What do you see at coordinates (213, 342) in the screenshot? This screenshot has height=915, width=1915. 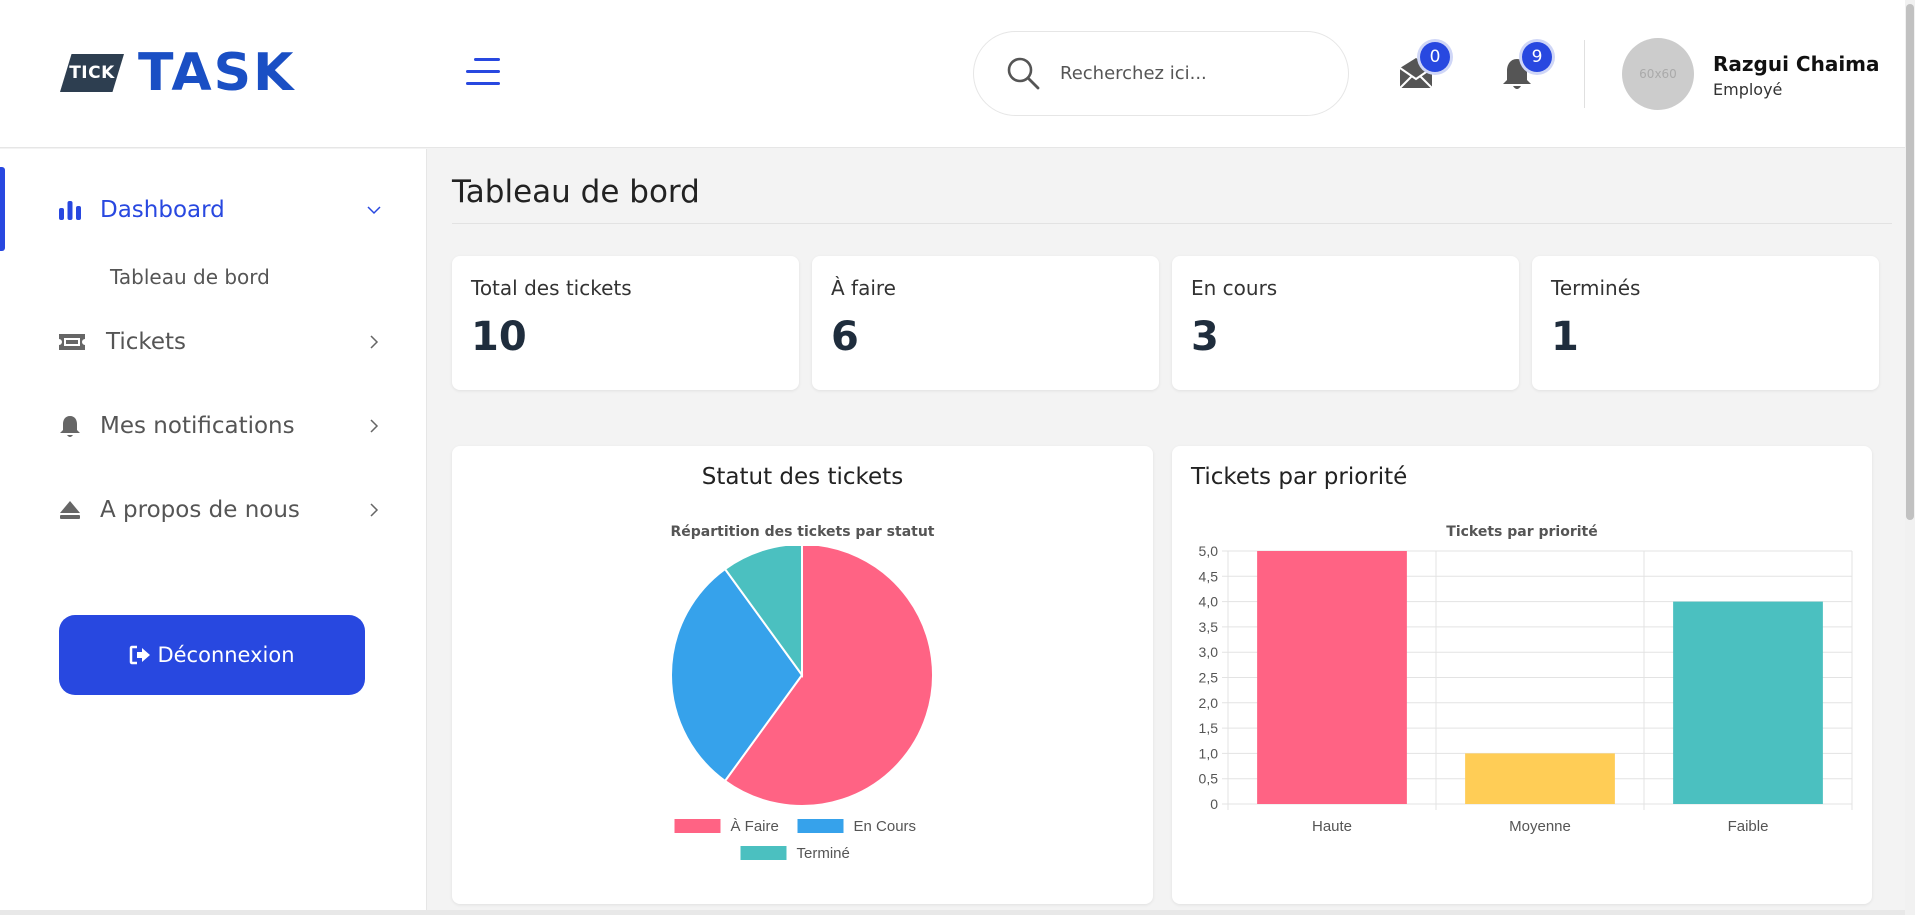 I see `sidebar-item-tickets: Tickets` at bounding box center [213, 342].